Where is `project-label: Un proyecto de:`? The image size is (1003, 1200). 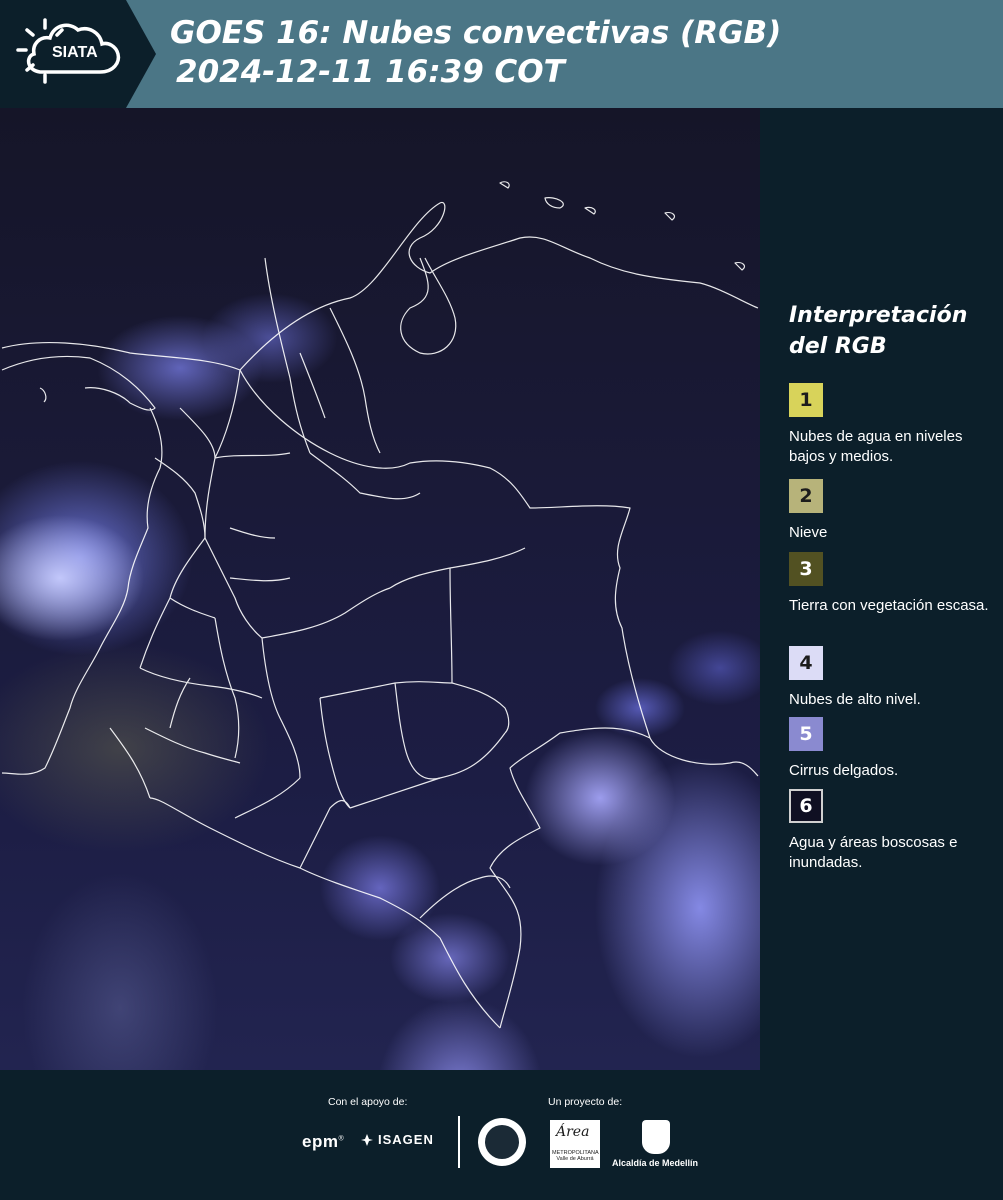
project-label: Un proyecto de: is located at coordinates (585, 1102).